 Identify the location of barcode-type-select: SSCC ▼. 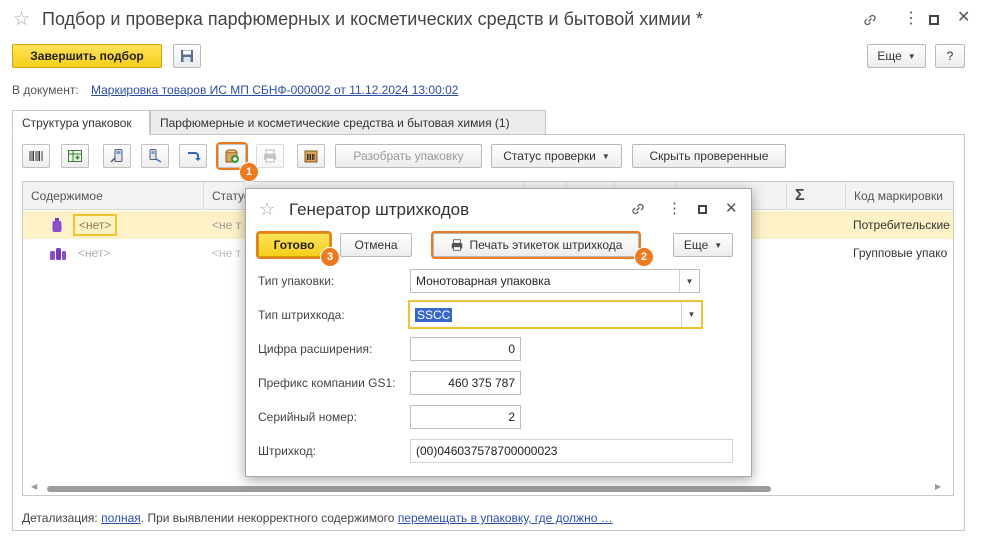
(555, 314).